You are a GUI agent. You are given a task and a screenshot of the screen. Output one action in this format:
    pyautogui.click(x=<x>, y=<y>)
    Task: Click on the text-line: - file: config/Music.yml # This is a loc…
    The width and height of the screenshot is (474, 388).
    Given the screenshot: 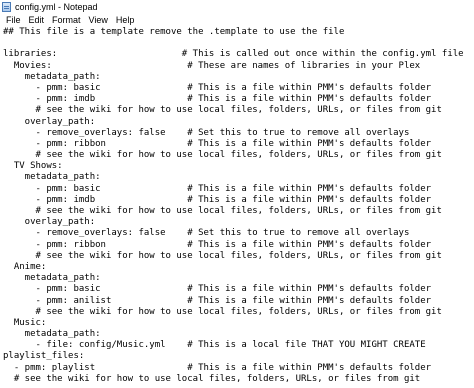 What is the action you would take?
    pyautogui.click(x=214, y=345)
    